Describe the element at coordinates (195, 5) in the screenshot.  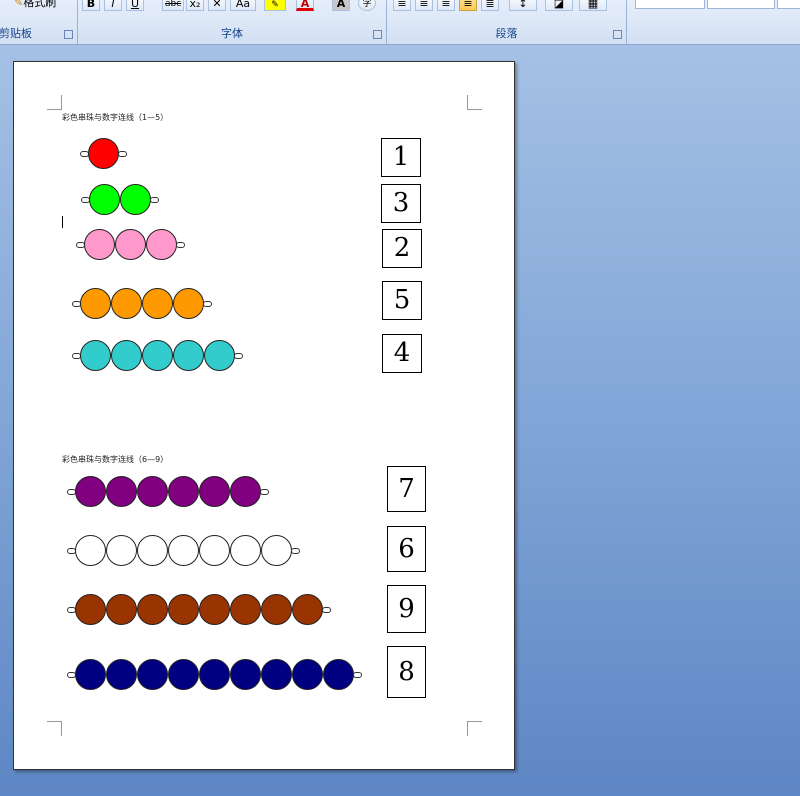
I see `subscript-button: x₂` at that location.